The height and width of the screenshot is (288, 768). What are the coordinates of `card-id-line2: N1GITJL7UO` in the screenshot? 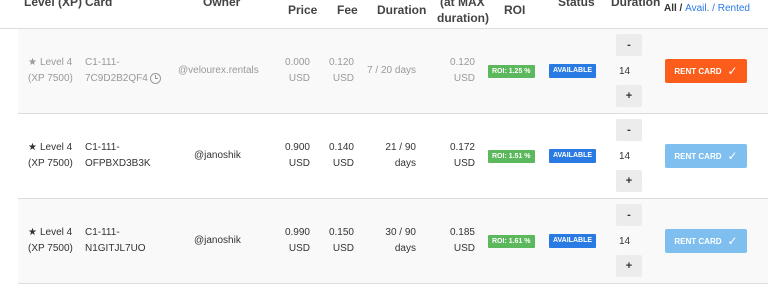 It's located at (115, 248).